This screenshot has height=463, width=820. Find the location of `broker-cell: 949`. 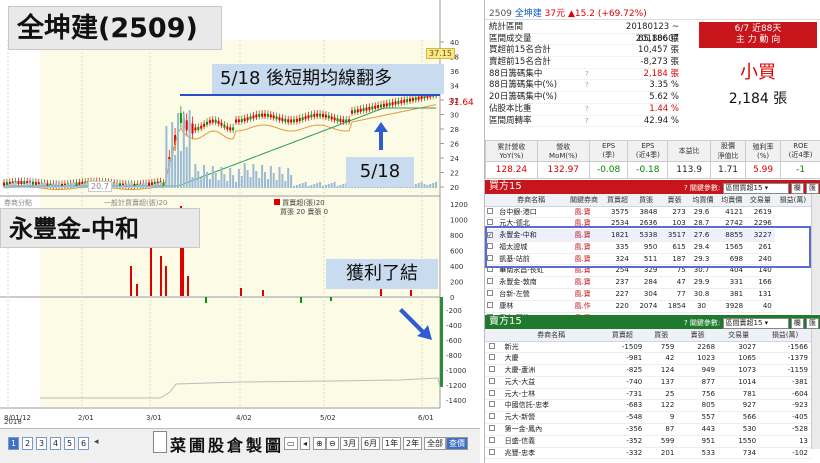

broker-cell: 949 is located at coordinates (698, 370).